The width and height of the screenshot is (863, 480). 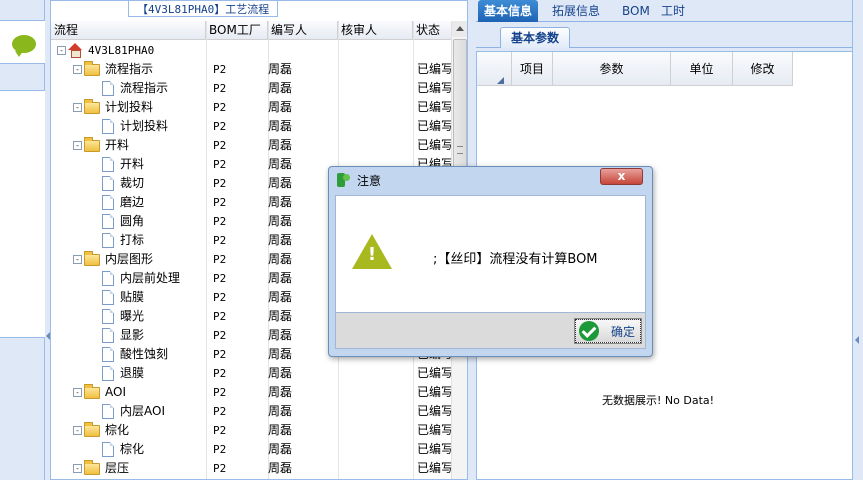 What do you see at coordinates (117, 468) in the screenshot?
I see `tree-node-label: 层压` at bounding box center [117, 468].